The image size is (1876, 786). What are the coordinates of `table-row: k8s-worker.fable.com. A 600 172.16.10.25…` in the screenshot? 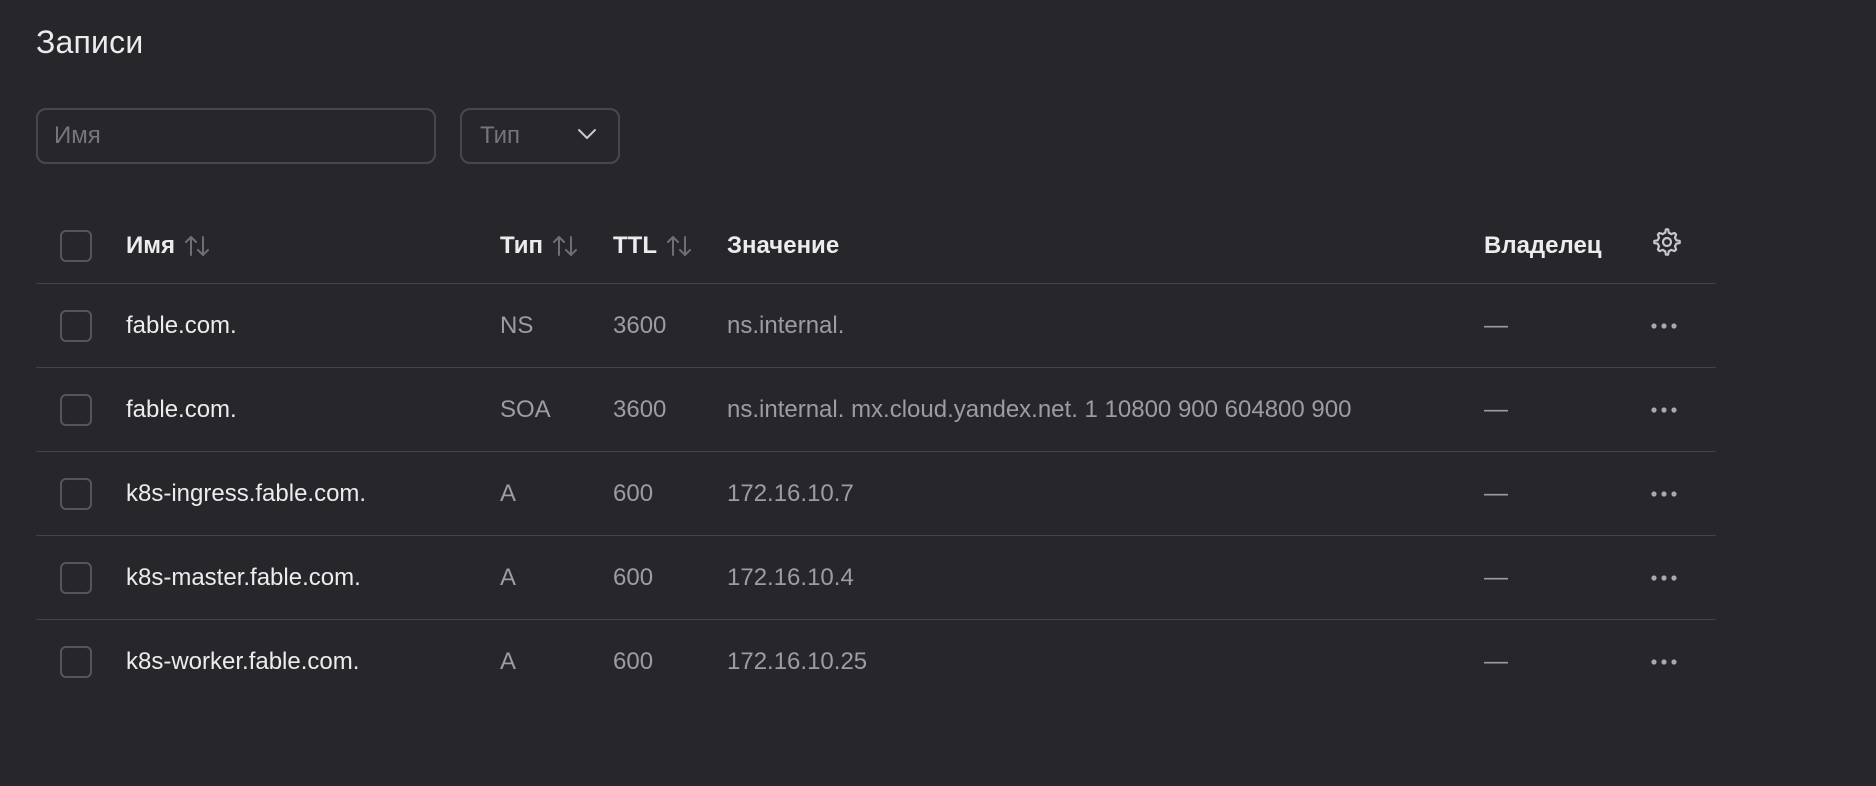 It's located at (876, 662).